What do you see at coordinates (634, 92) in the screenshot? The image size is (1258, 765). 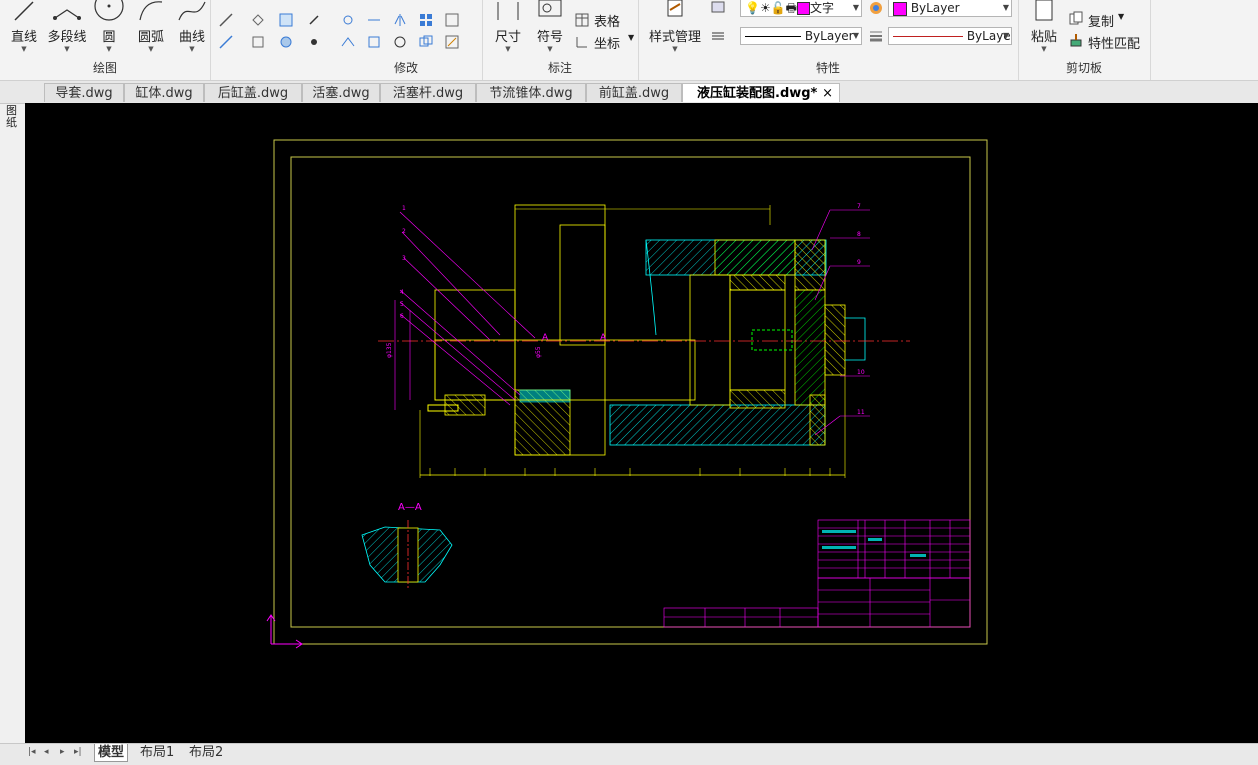 I see `tab-qiangangai: 前缸盖.dwg` at bounding box center [634, 92].